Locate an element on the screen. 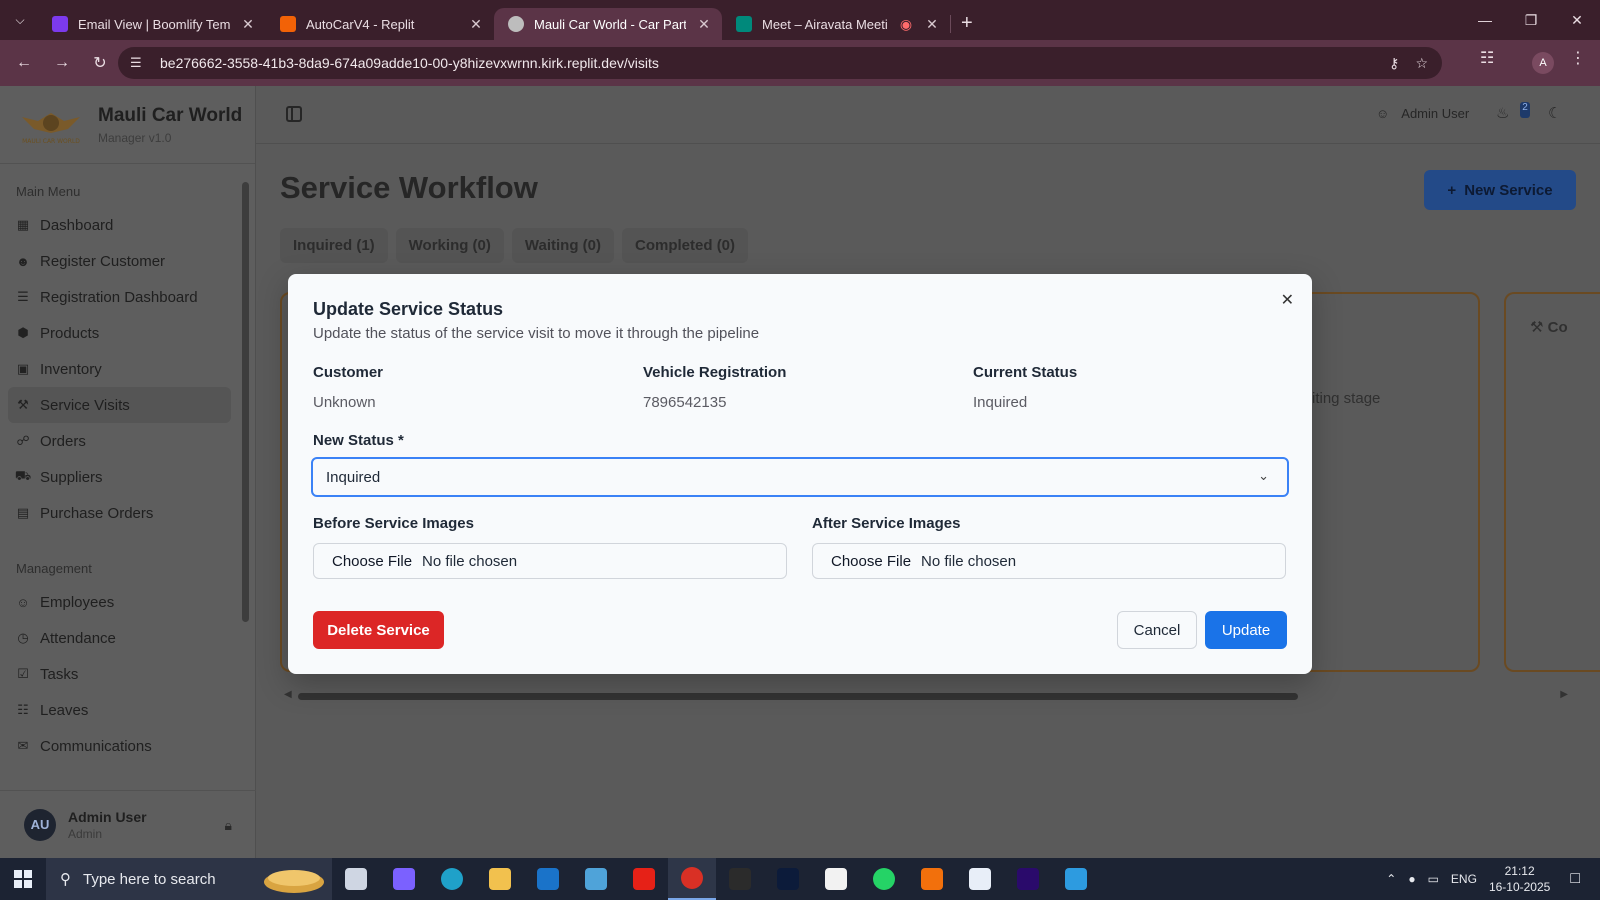 This screenshot has height=900, width=1600. chrome-menu-icon: ⋮ is located at coordinates (1578, 58).